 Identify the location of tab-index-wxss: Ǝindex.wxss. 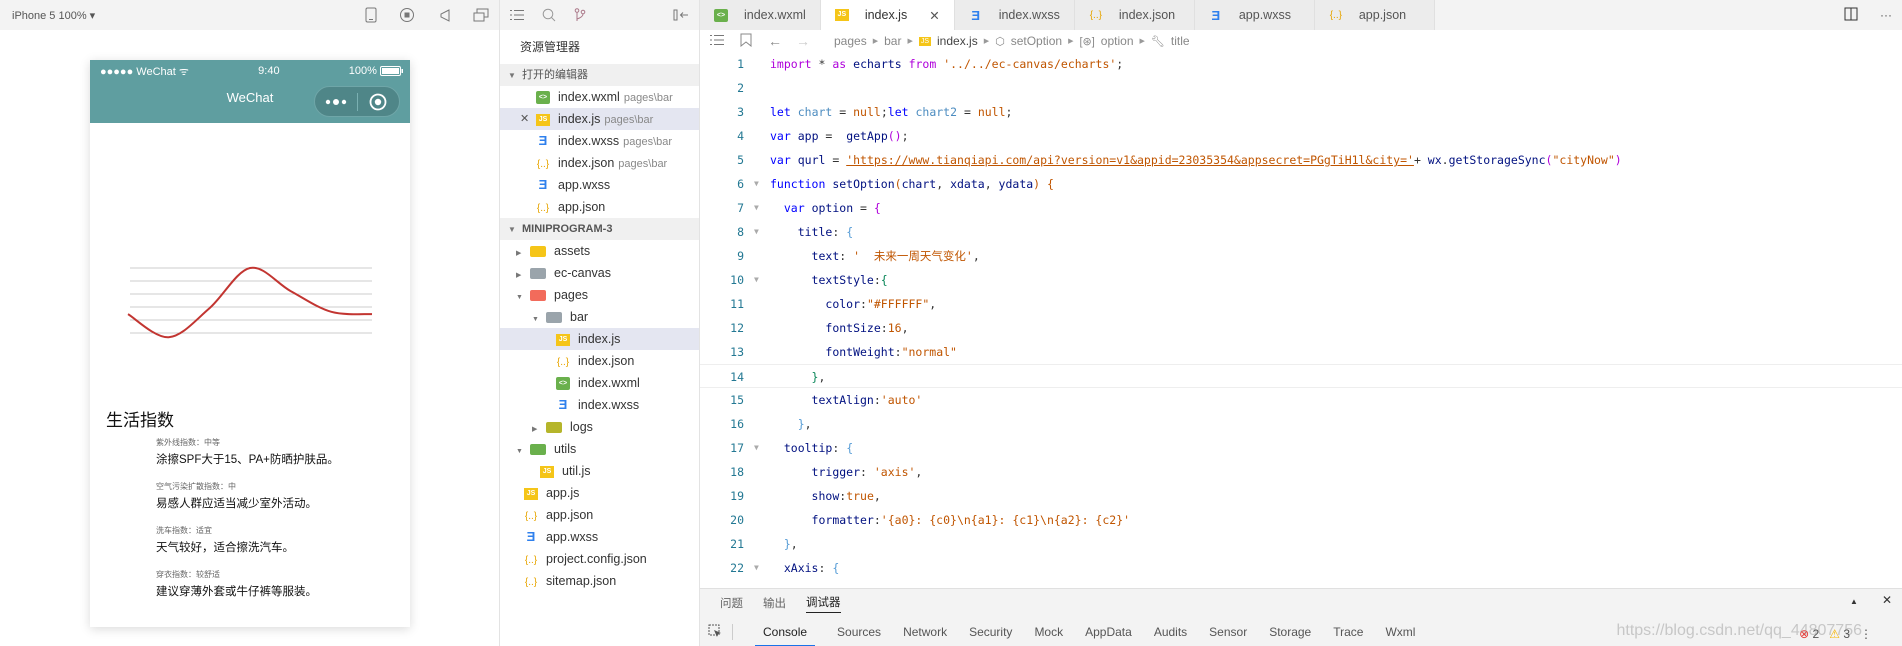
(1014, 15).